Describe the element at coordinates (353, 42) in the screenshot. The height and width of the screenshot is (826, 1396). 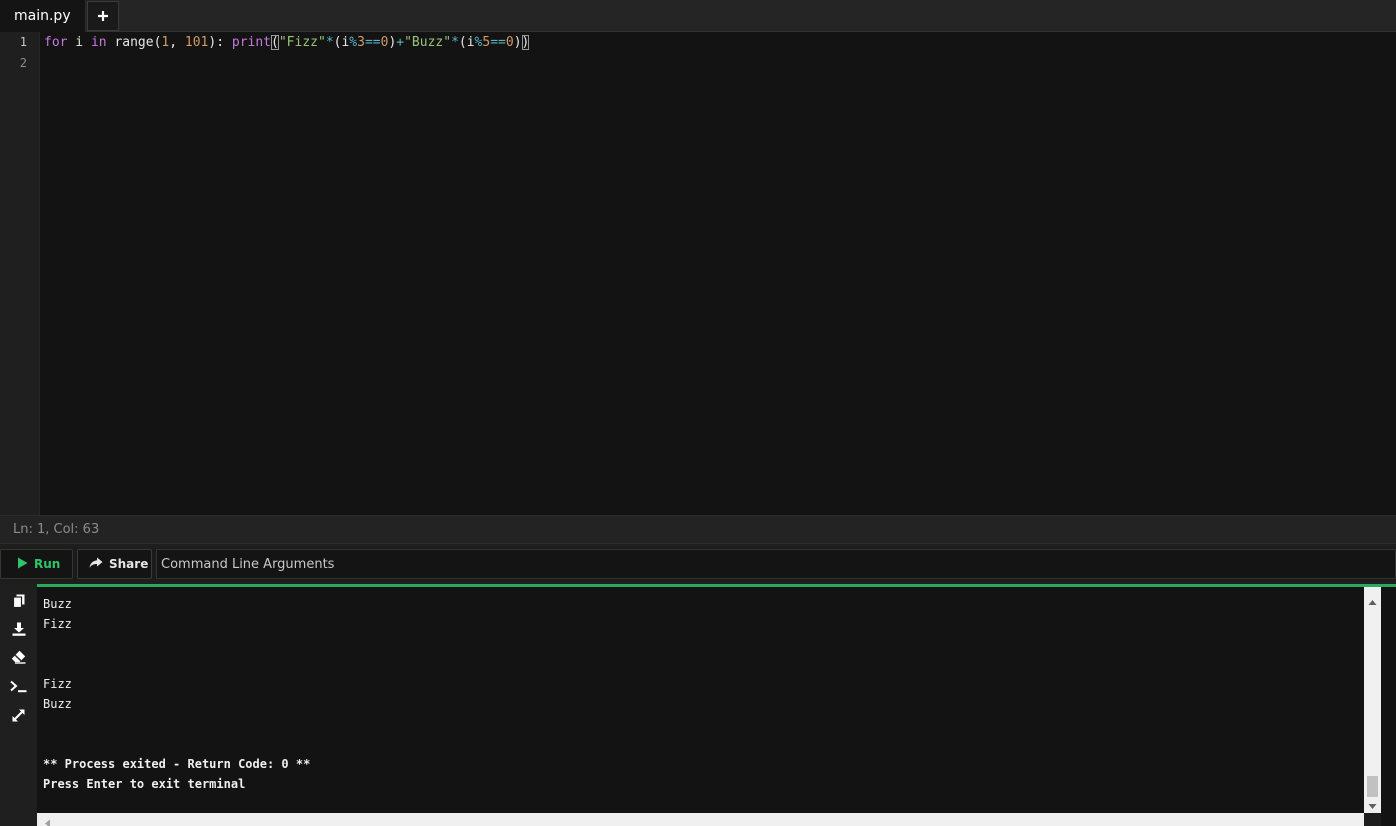
I see `code-token: %` at that location.